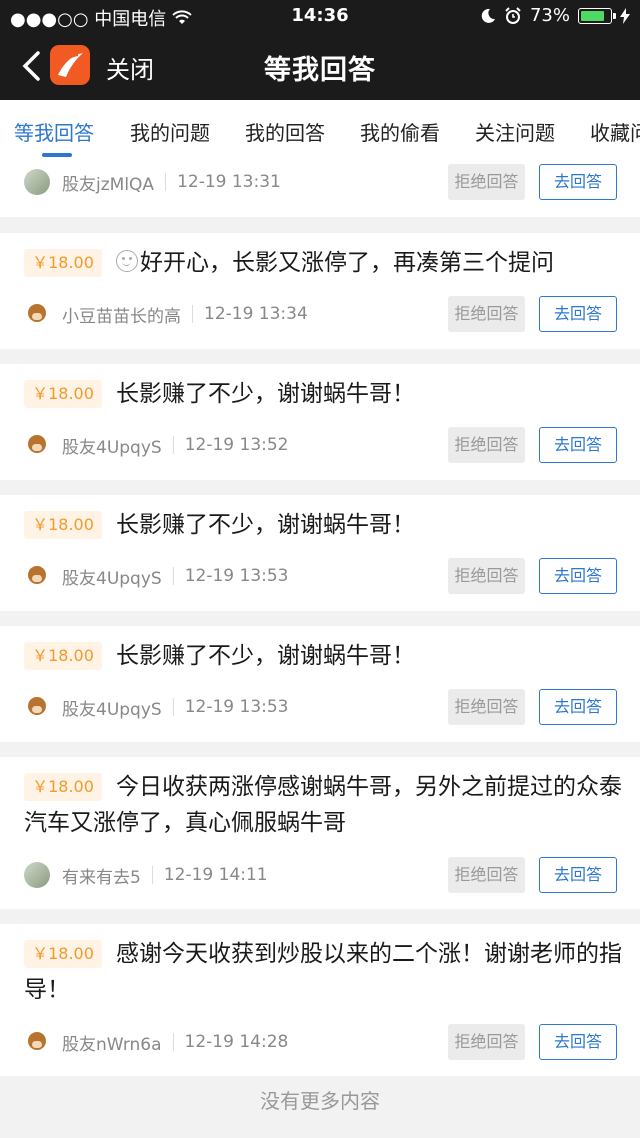  I want to click on page-title: 等我回答, so click(320, 70).